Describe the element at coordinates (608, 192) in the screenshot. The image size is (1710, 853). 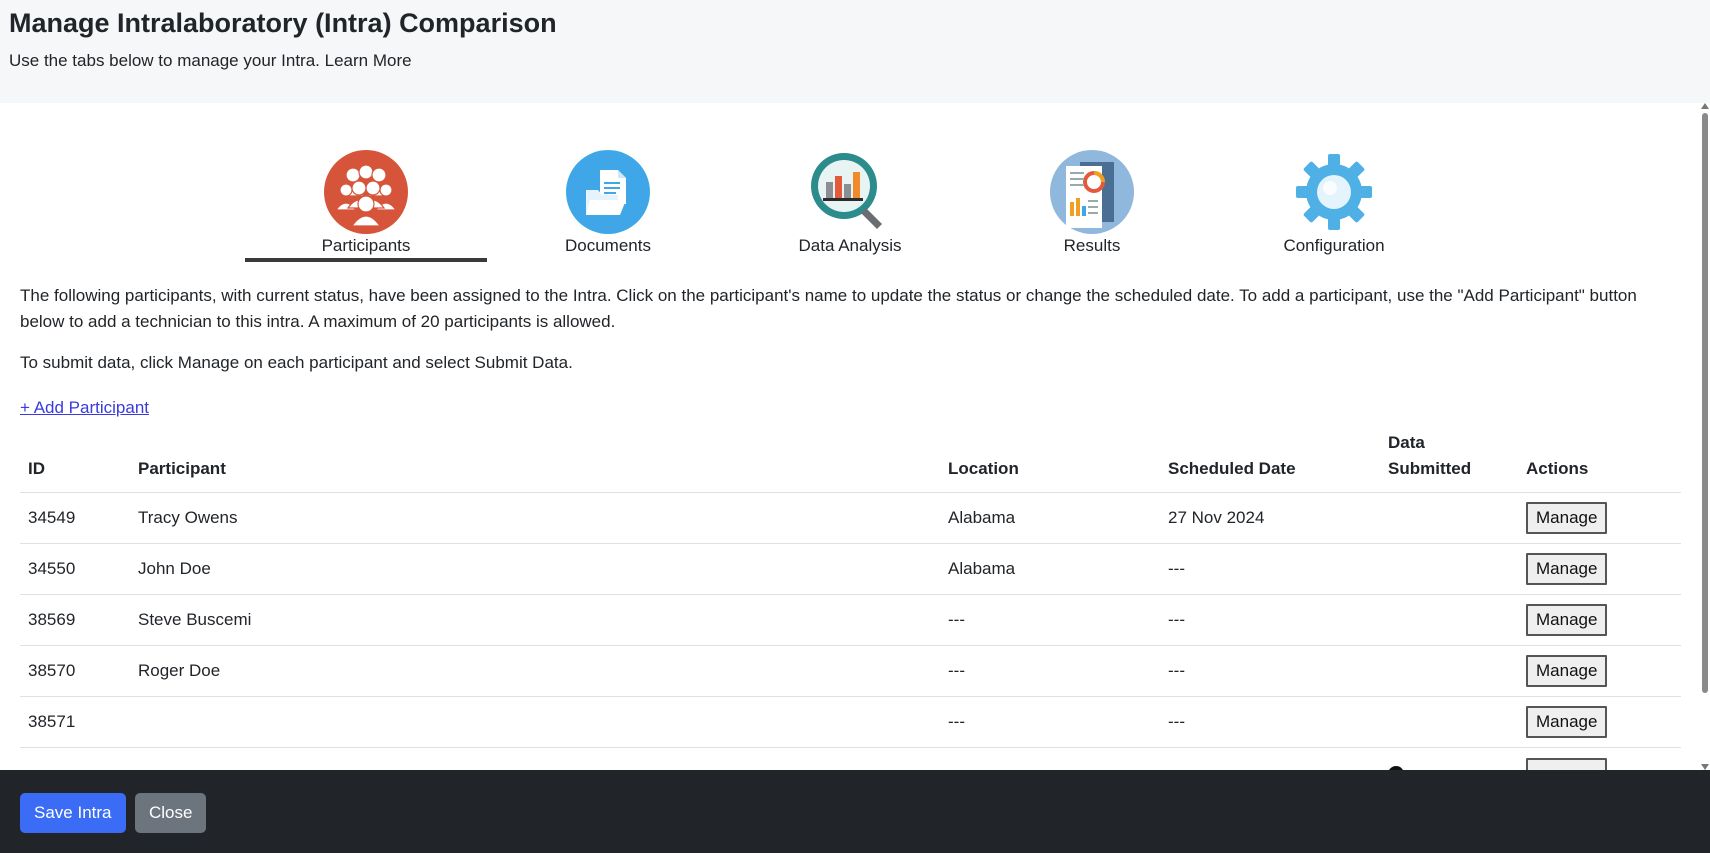
I see `documents-icon` at that location.